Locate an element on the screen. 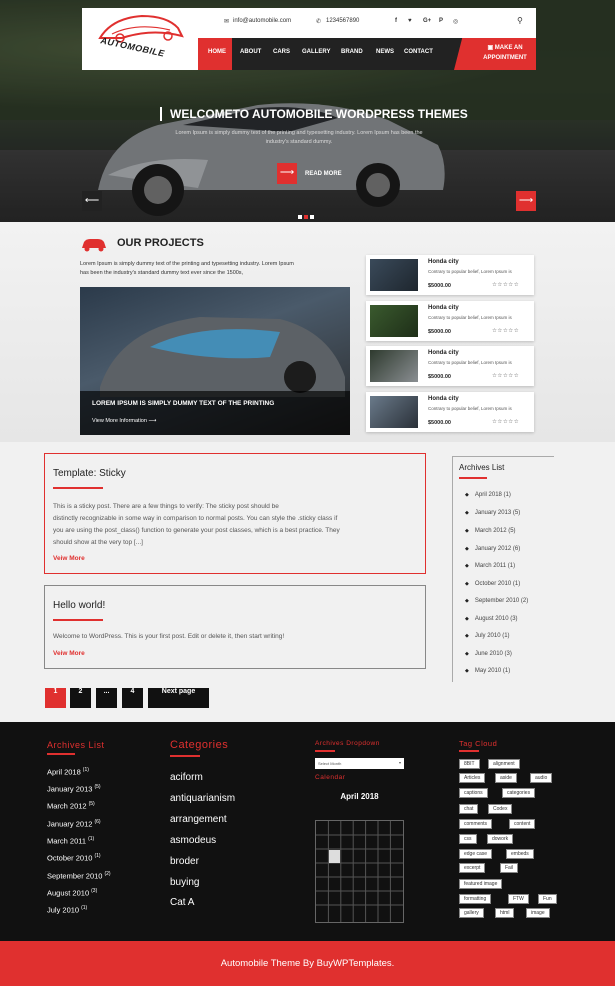 Image resolution: width=615 pixels, height=986 pixels. nav-home: HOME is located at coordinates (217, 52).